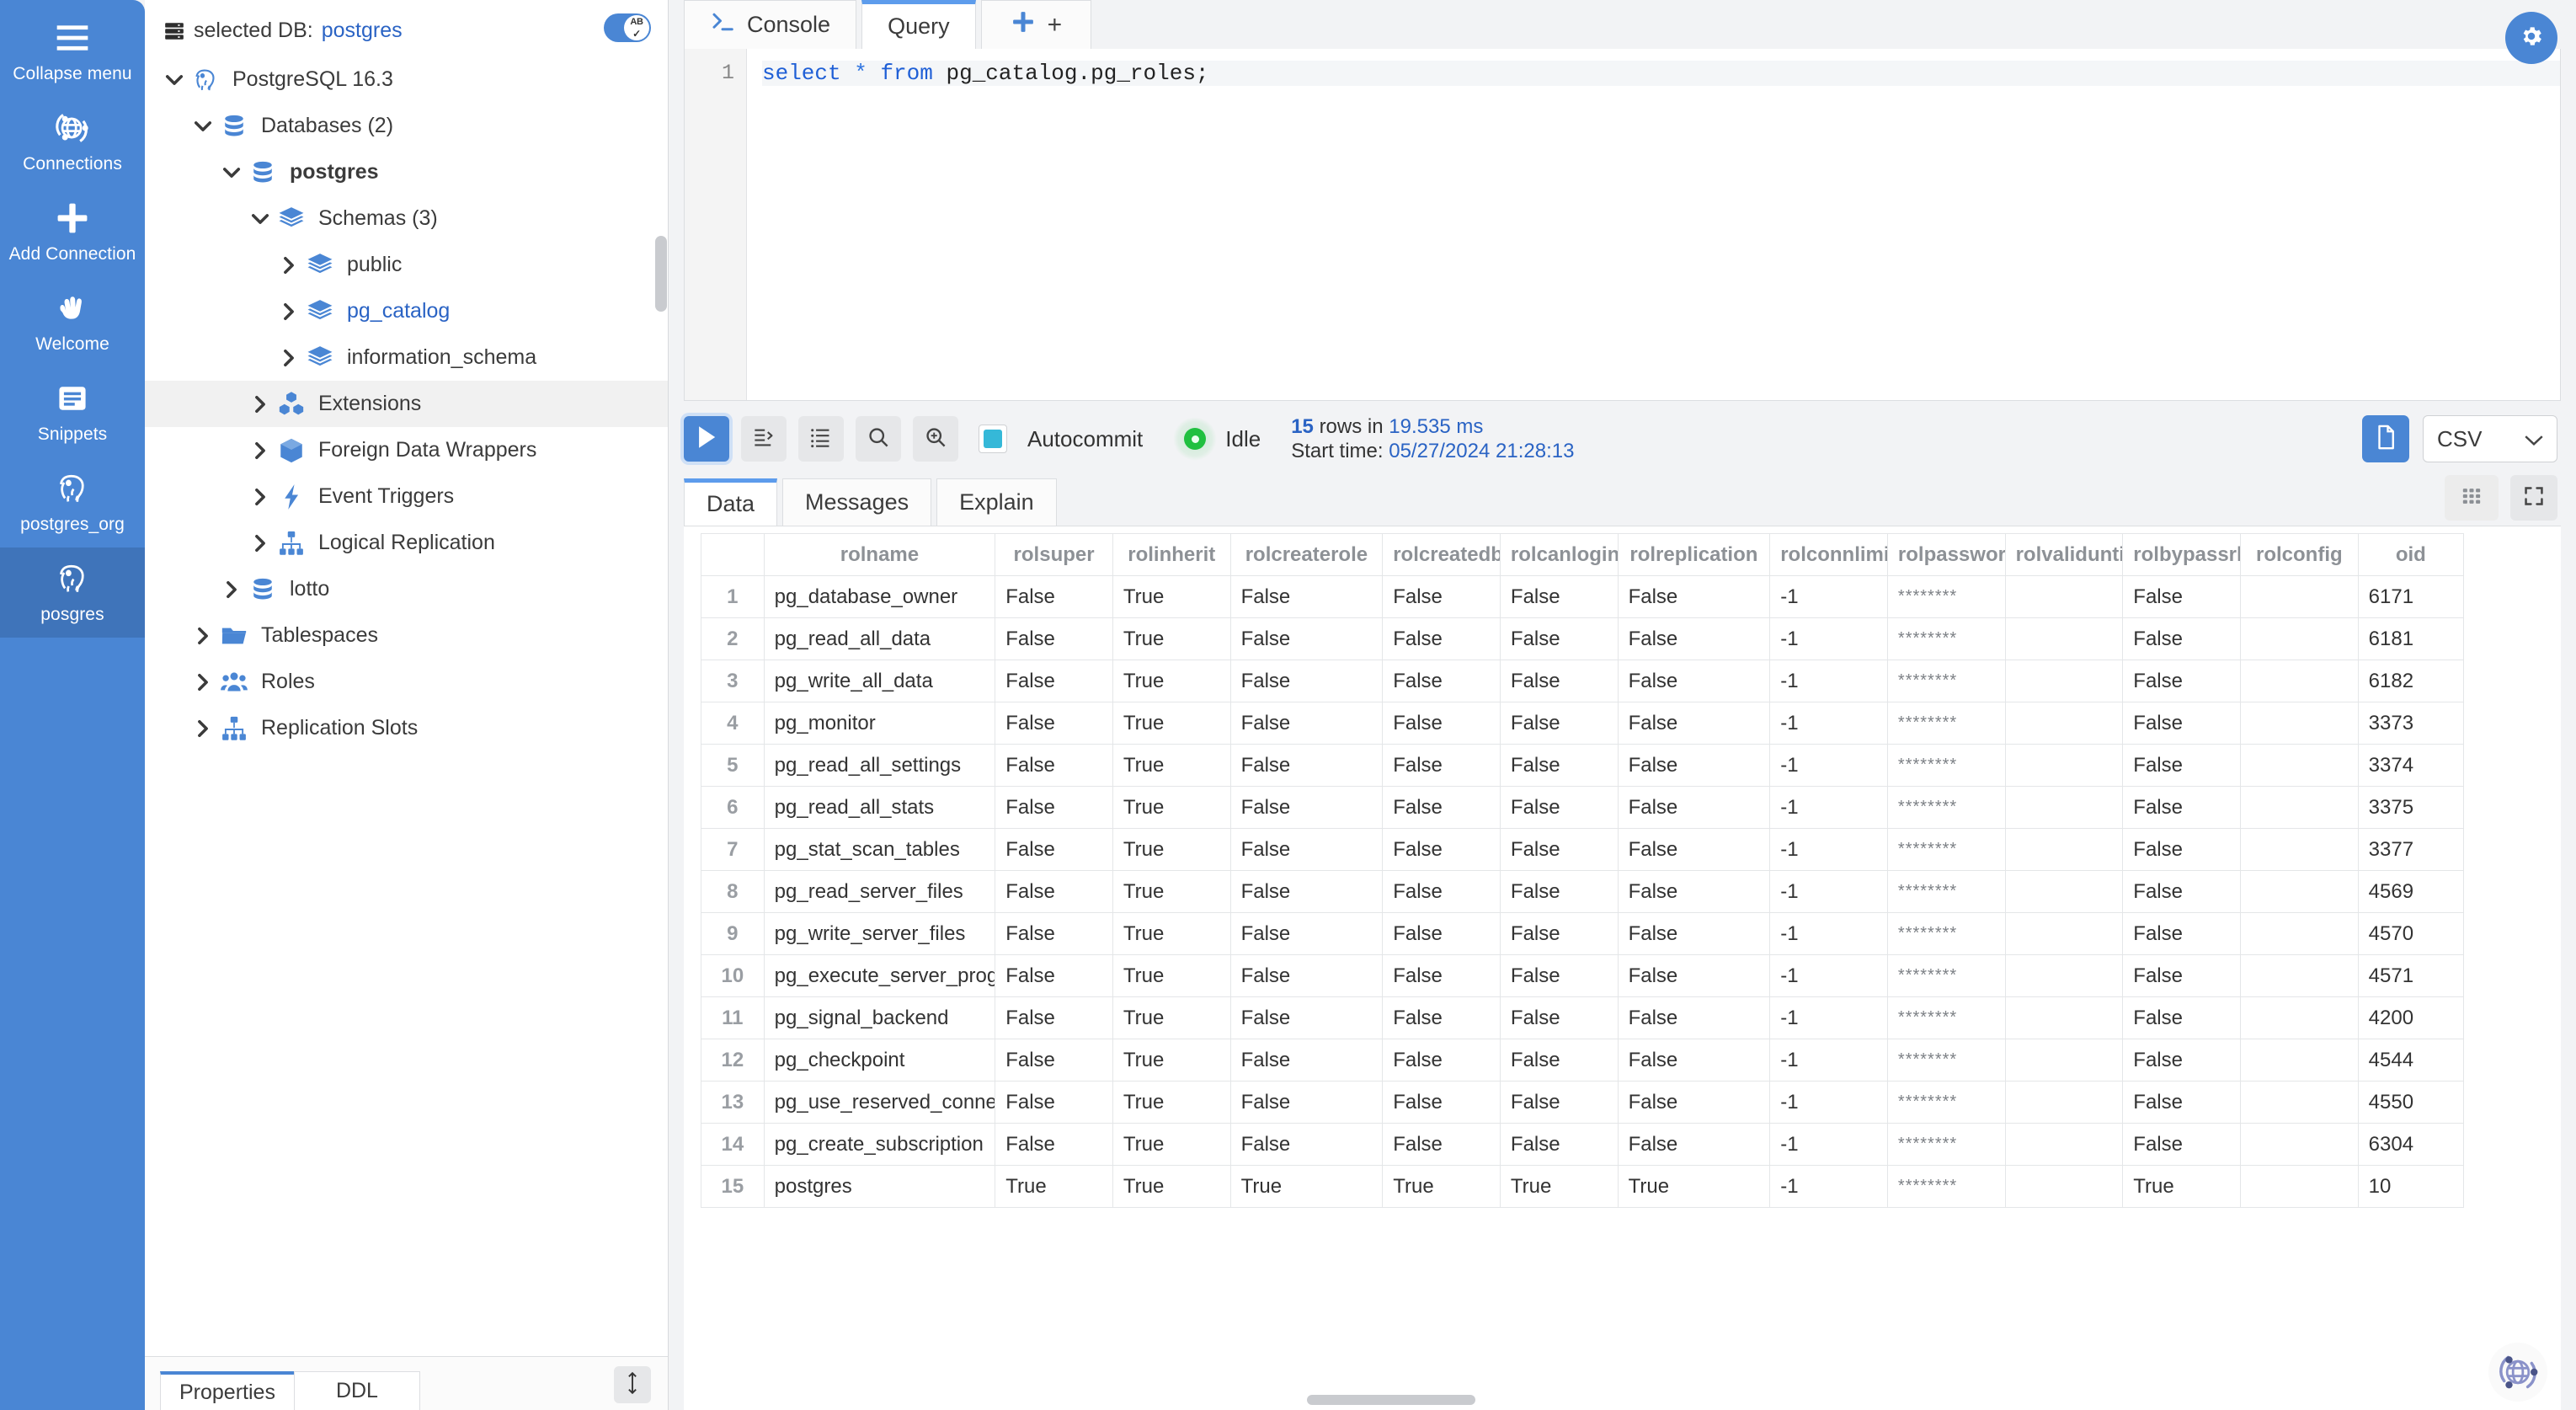  I want to click on cell-rowno: 4, so click(733, 723).